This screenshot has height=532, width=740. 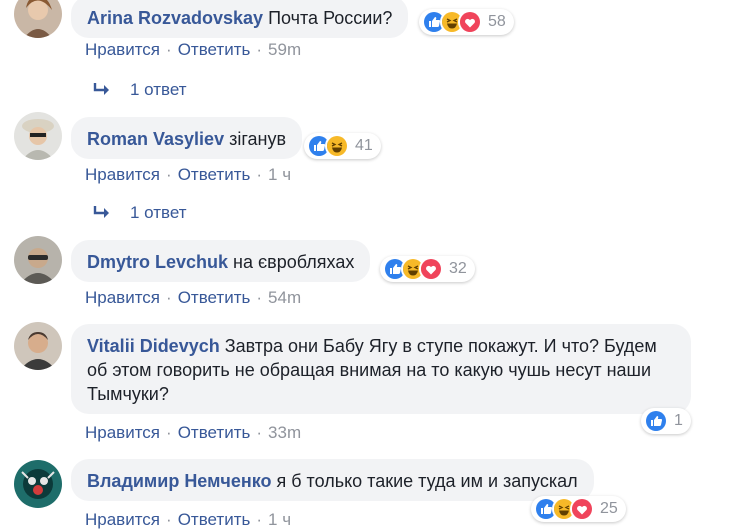 What do you see at coordinates (175, 18) in the screenshot?
I see `comment-author: Arina Rozvadovskay` at bounding box center [175, 18].